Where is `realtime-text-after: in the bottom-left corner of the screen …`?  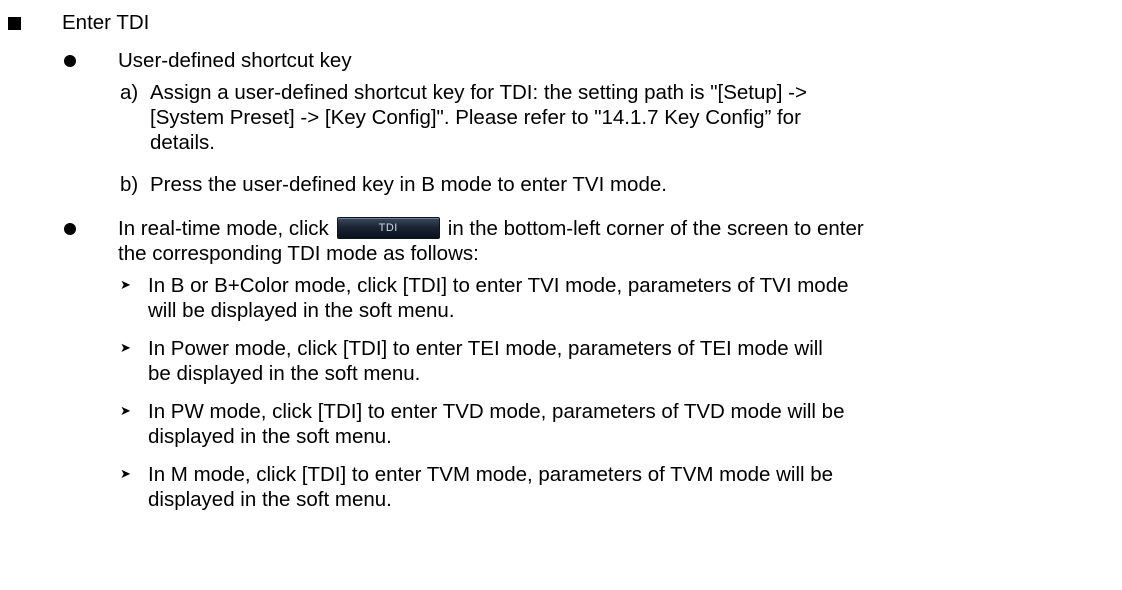
realtime-text-after: in the bottom-left corner of the screen … is located at coordinates (655, 228).